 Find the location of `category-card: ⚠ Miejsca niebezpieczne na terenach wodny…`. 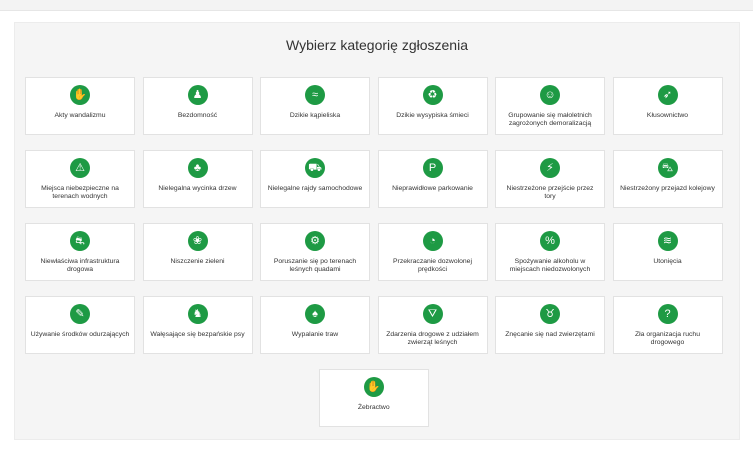

category-card: ⚠ Miejsca niebezpieczne na terenach wodny… is located at coordinates (80, 179).